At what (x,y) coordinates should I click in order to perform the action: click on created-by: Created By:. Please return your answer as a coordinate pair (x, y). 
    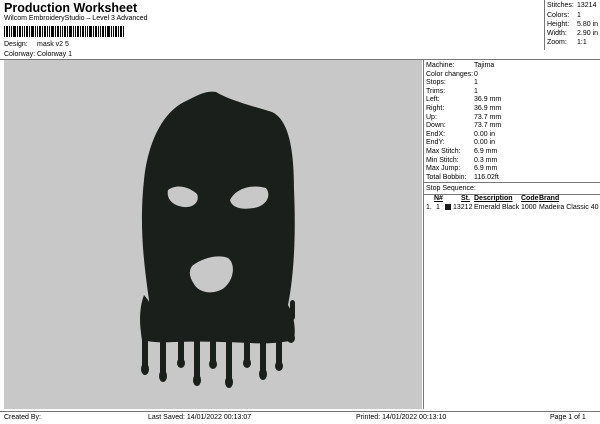
    Looking at the image, I should click on (22, 417).